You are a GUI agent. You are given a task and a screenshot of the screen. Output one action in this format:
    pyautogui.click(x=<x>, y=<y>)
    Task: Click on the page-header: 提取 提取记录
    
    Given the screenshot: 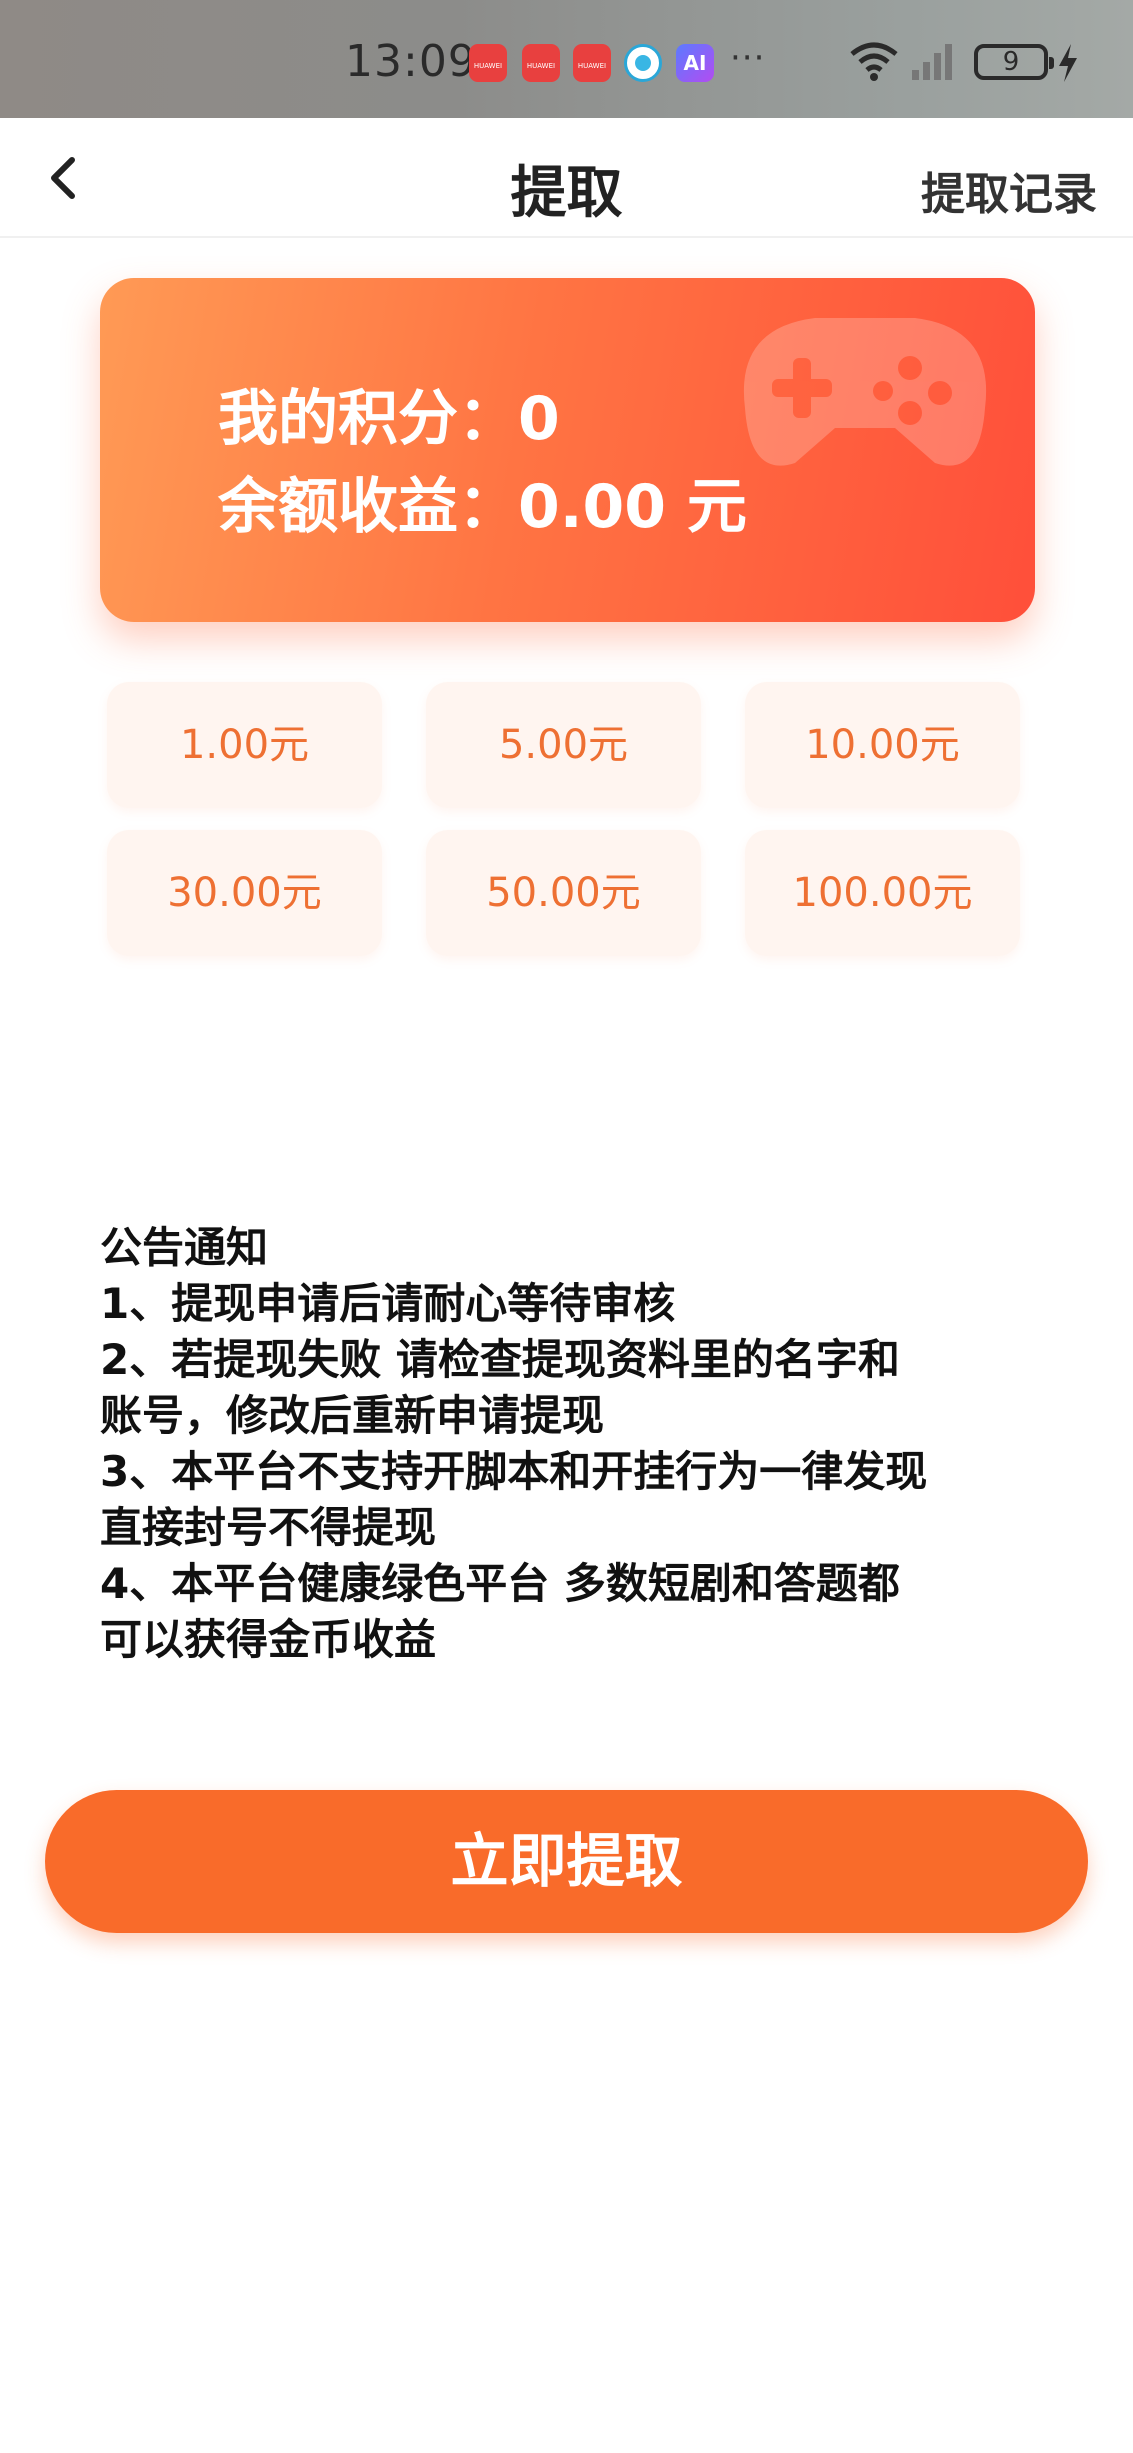 What is the action you would take?
    pyautogui.click(x=566, y=178)
    